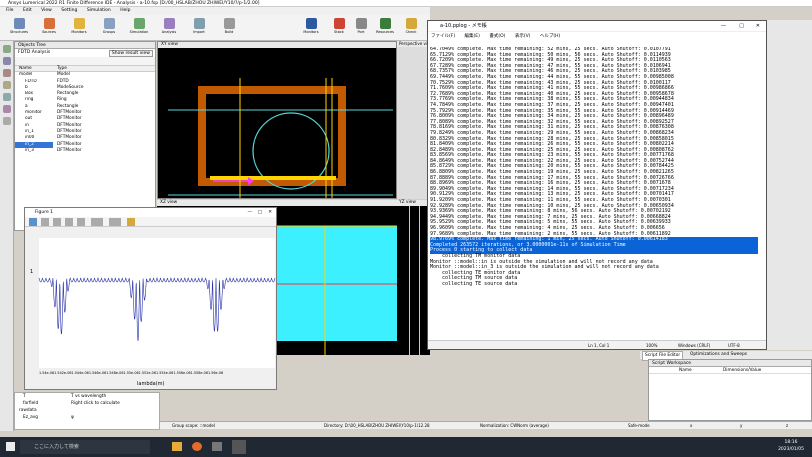 The height and width of the screenshot is (457, 812). Describe the element at coordinates (69, 10) in the screenshot. I see `menu-setting: Setting` at that location.